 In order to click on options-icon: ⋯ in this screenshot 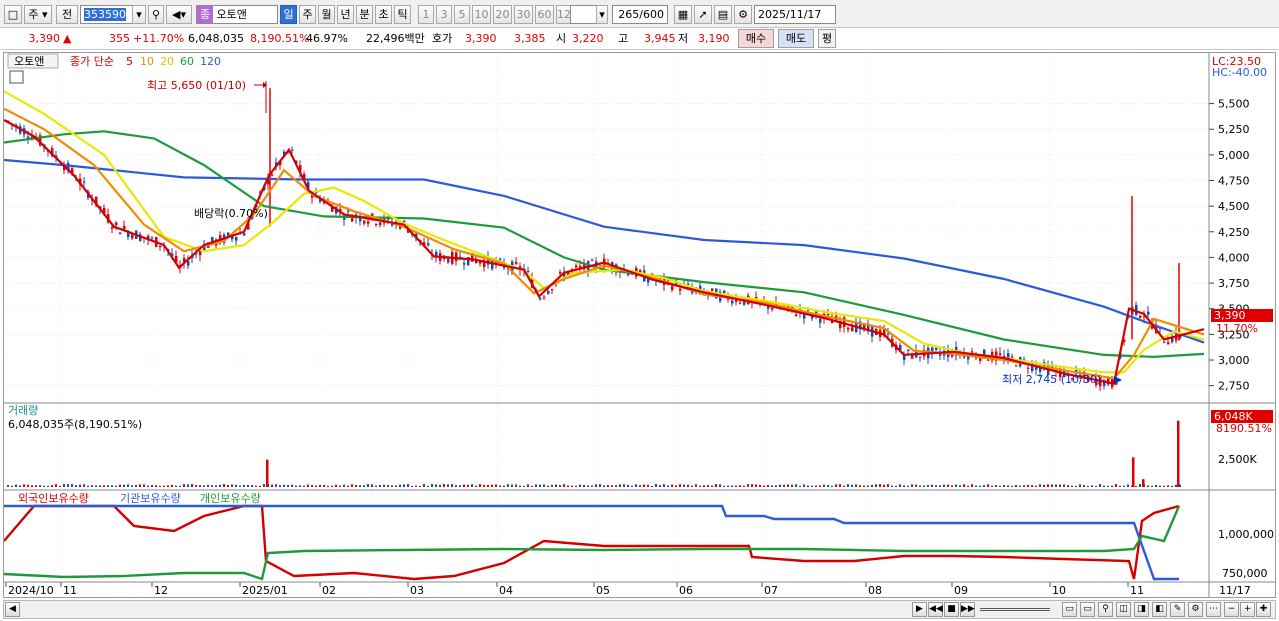, I will do `click(1213, 609)`.